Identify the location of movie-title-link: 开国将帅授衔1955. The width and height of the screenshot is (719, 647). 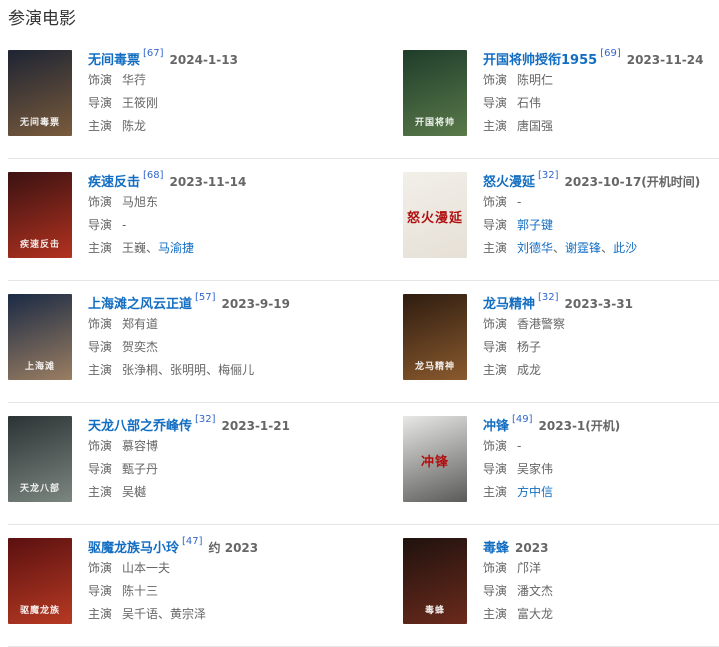
(540, 60).